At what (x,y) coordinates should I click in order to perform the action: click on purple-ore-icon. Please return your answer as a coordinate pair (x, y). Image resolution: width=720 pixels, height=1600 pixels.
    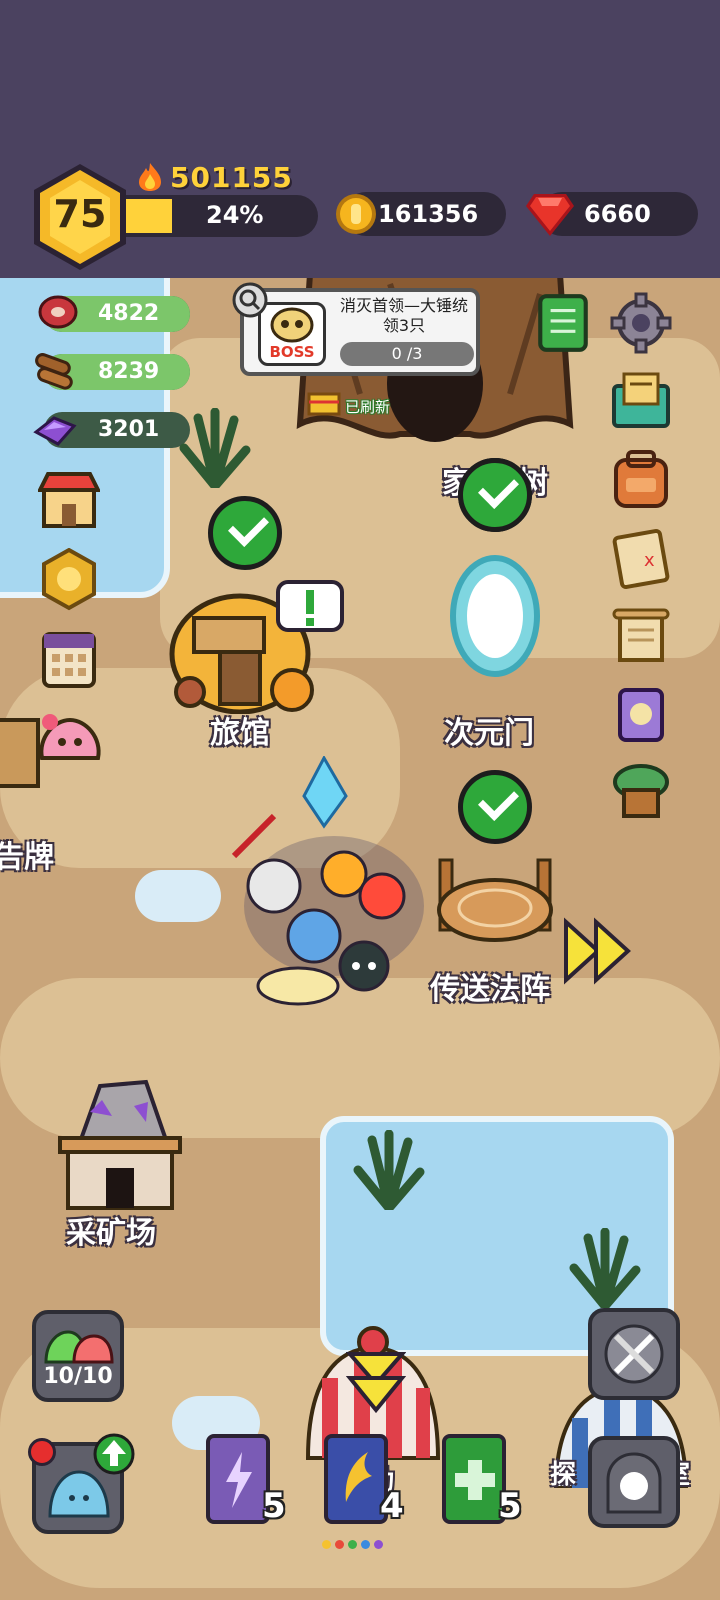
    Looking at the image, I should click on (55, 431).